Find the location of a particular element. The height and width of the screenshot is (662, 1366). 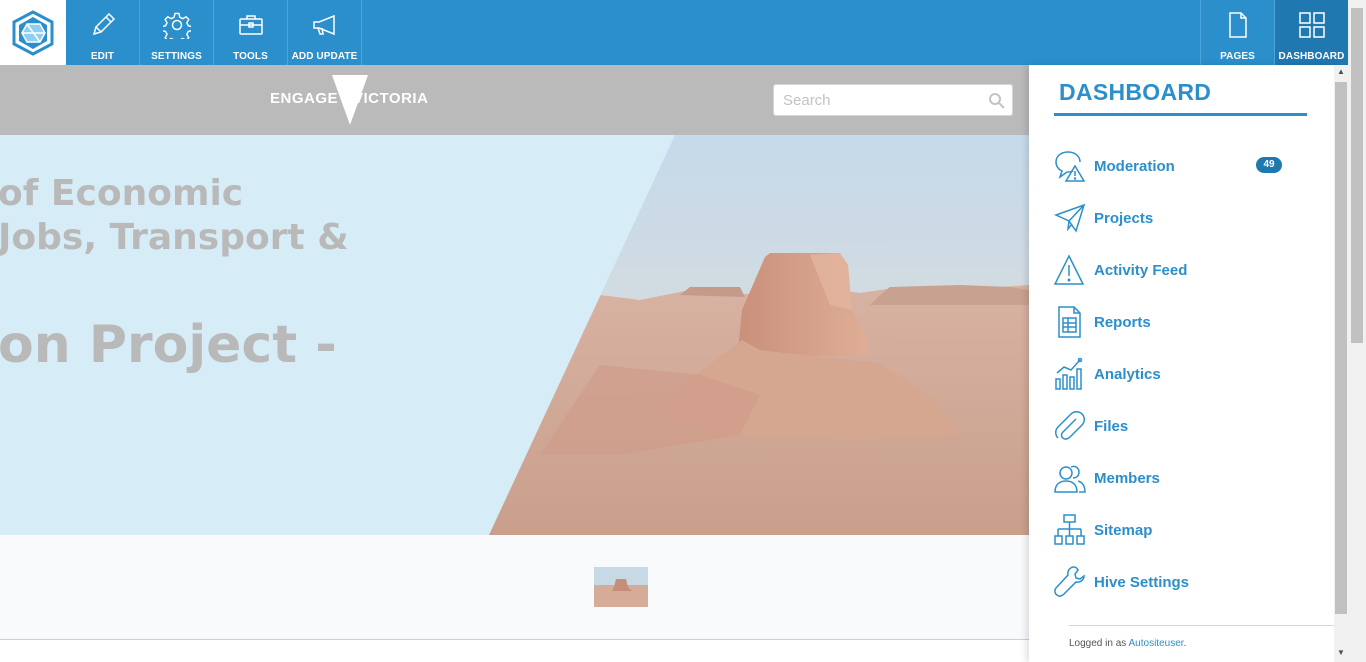

tools-label: TOOLS is located at coordinates (250, 56).